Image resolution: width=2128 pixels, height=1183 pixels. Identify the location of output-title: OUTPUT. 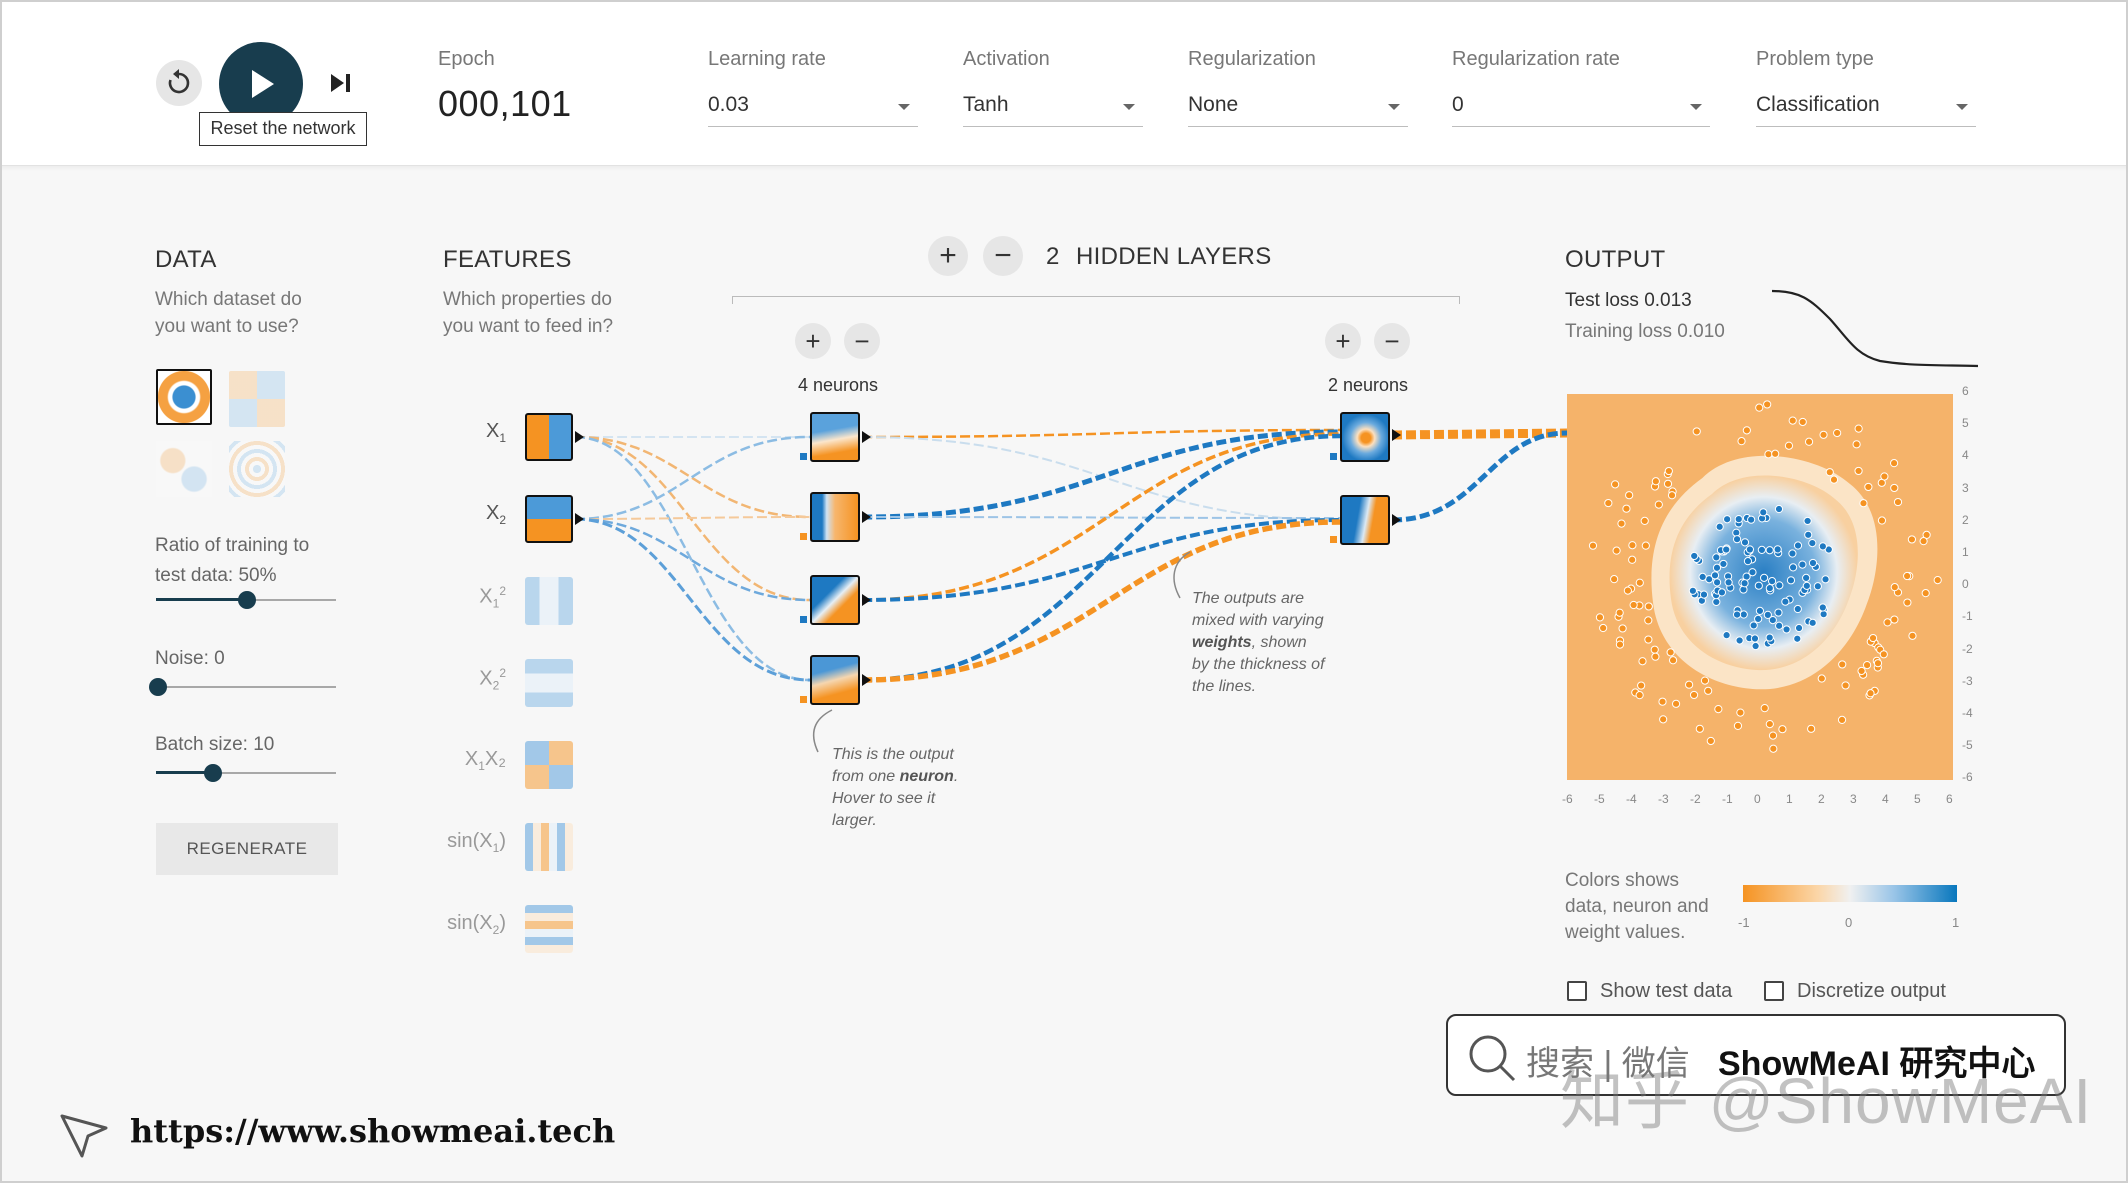
(1615, 259).